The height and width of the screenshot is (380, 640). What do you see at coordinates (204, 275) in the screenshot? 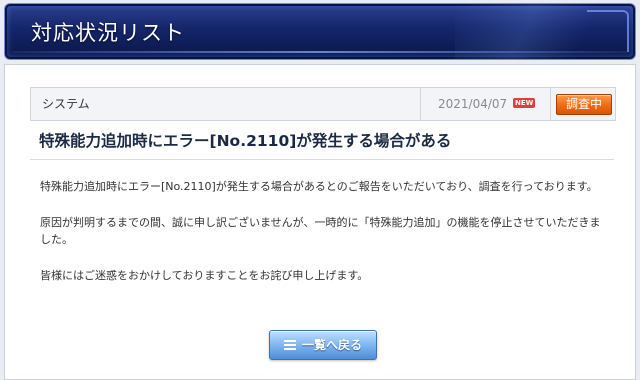
I see `notice-paragraph: 皆様にはご迷惑をおかけしておりますことをお詫び申し上げます。` at bounding box center [204, 275].